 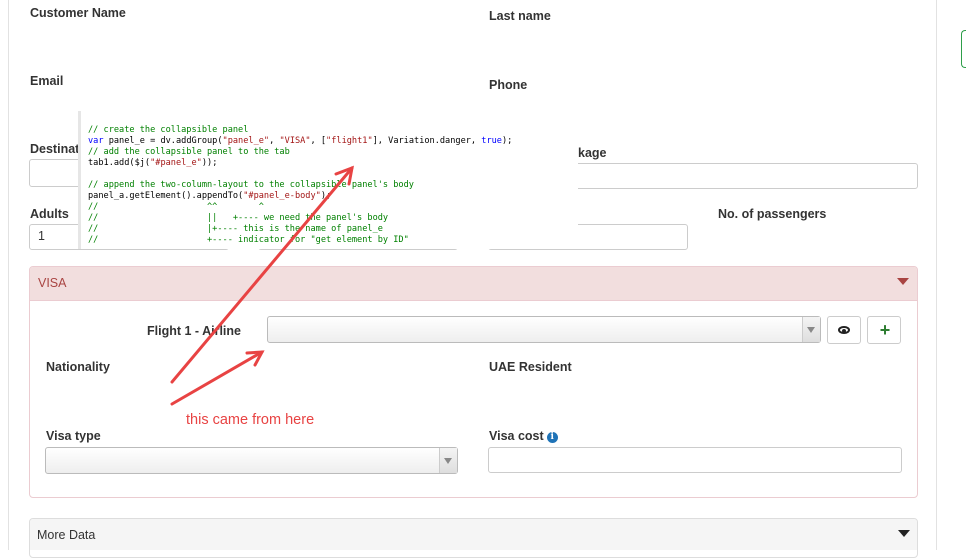 I want to click on plus-icon: +, so click(x=885, y=330).